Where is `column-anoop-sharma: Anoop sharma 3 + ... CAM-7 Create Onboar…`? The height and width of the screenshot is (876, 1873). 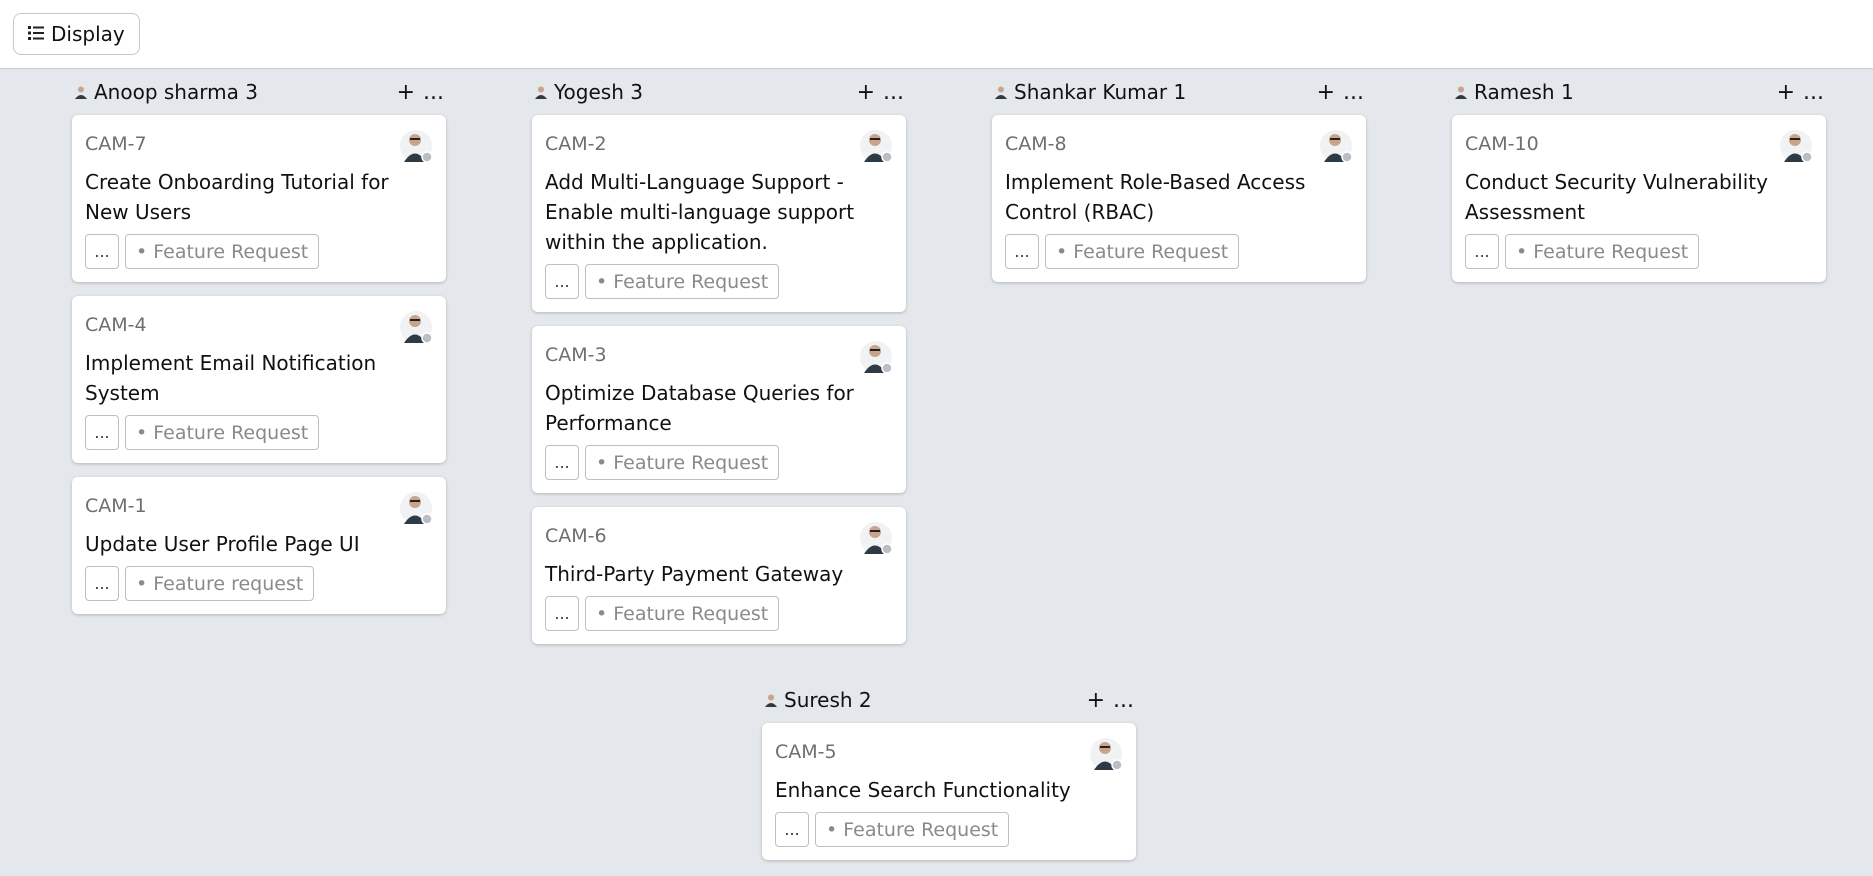 column-anoop-sharma: Anoop sharma 3 + ... CAM-7 Create Onboar… is located at coordinates (259, 348).